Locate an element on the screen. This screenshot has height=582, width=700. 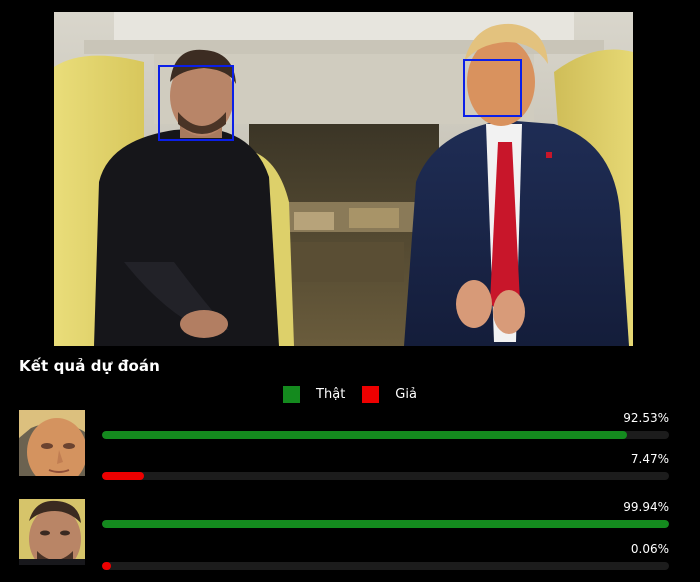
legend-item-real: Thật is located at coordinates (314, 394).